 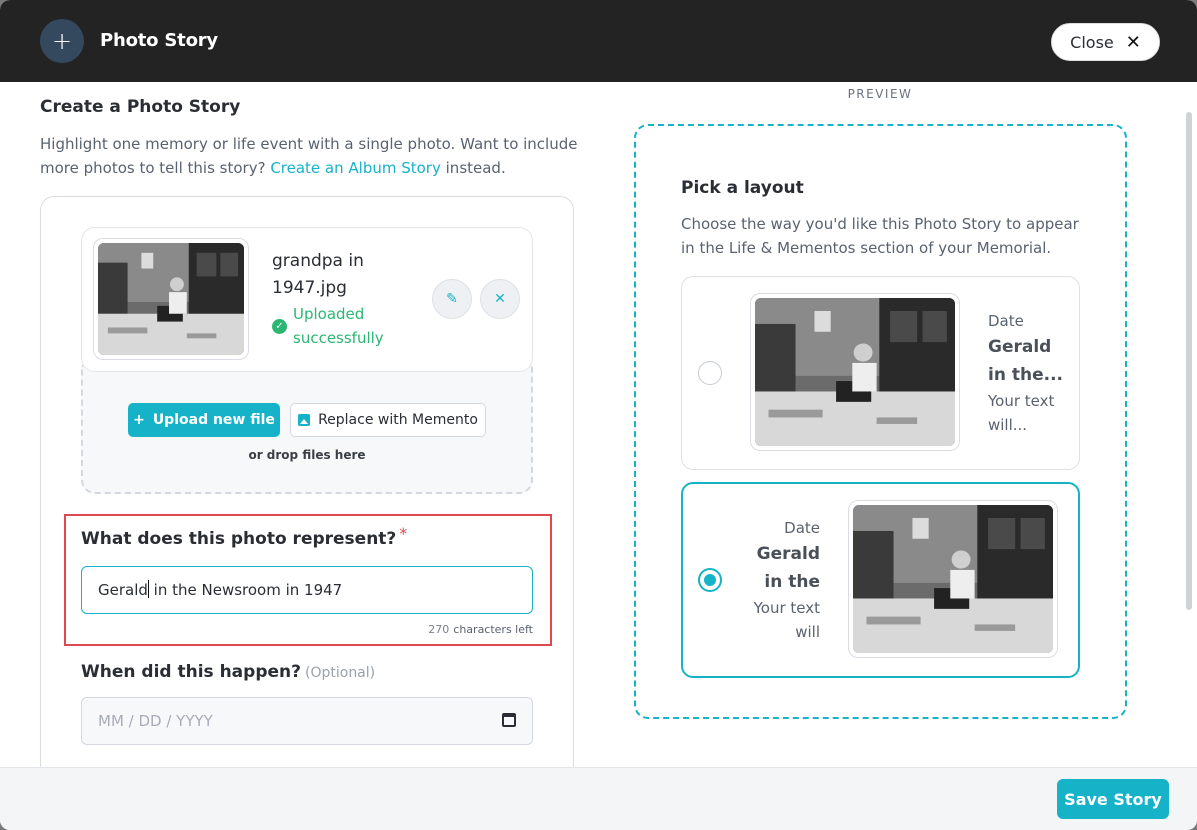 I want to click on modal-footer, so click(x=598, y=798).